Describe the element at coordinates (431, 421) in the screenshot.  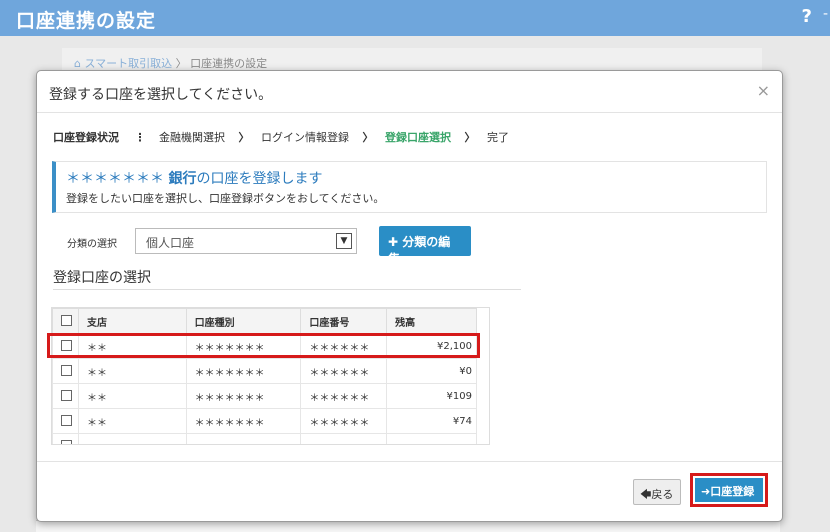
I see `cell-balance: ¥74` at that location.